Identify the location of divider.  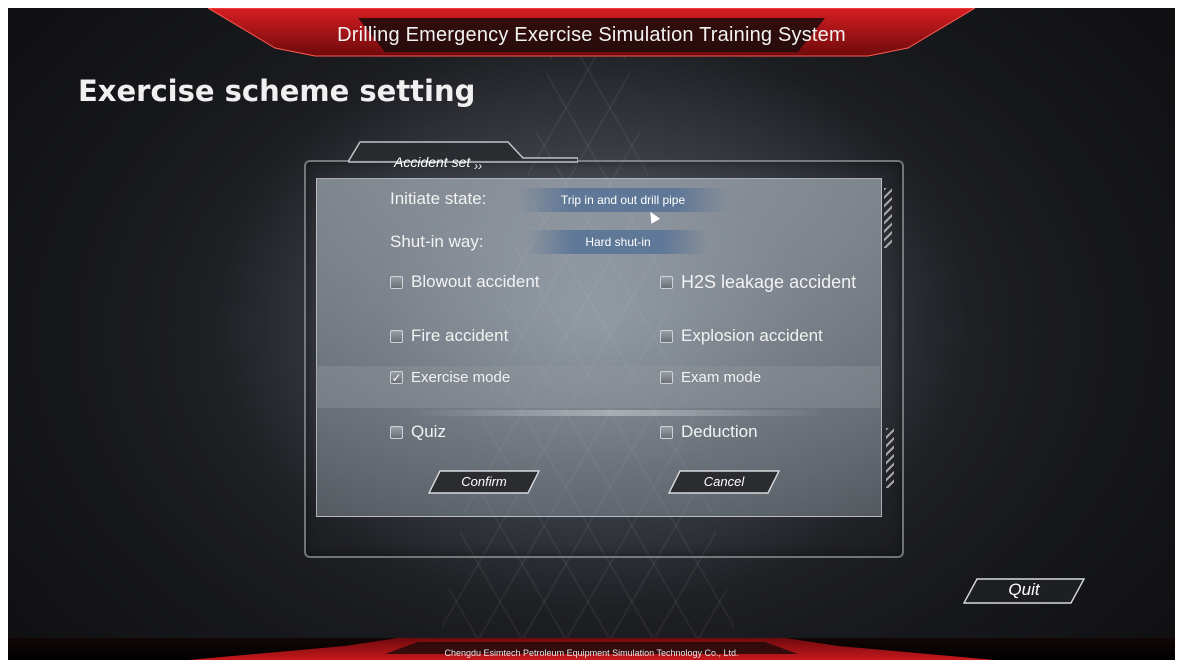
(618, 413).